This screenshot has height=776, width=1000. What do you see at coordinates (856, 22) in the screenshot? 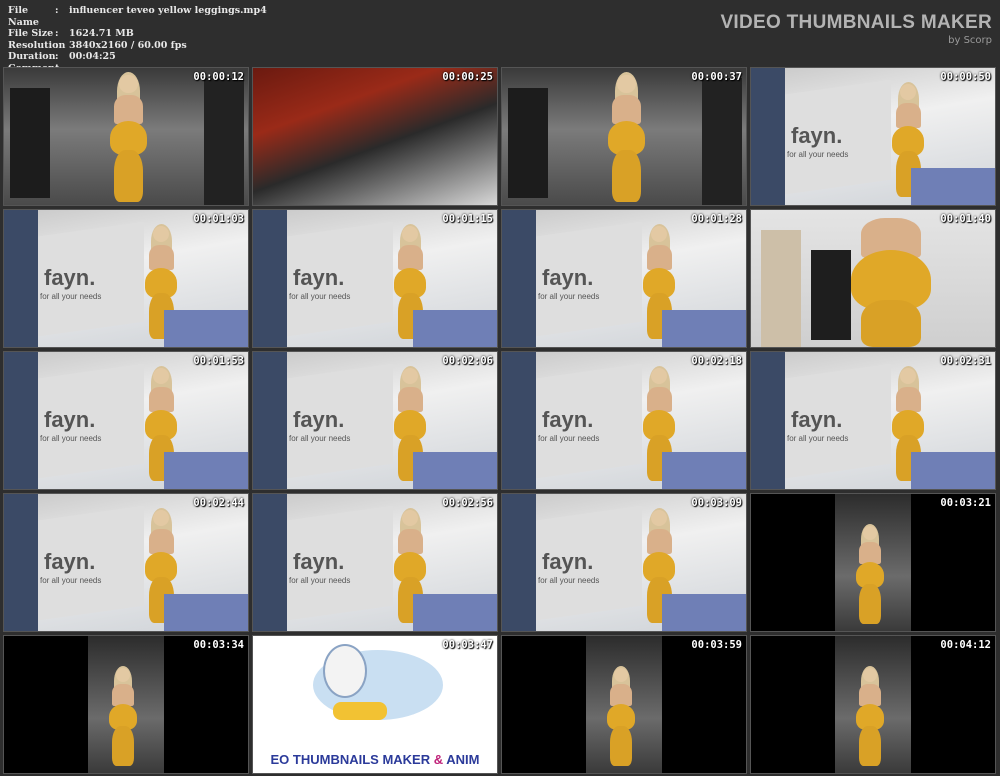
I see `brand-title: VIDEO THUMBNAILS MAKER` at bounding box center [856, 22].